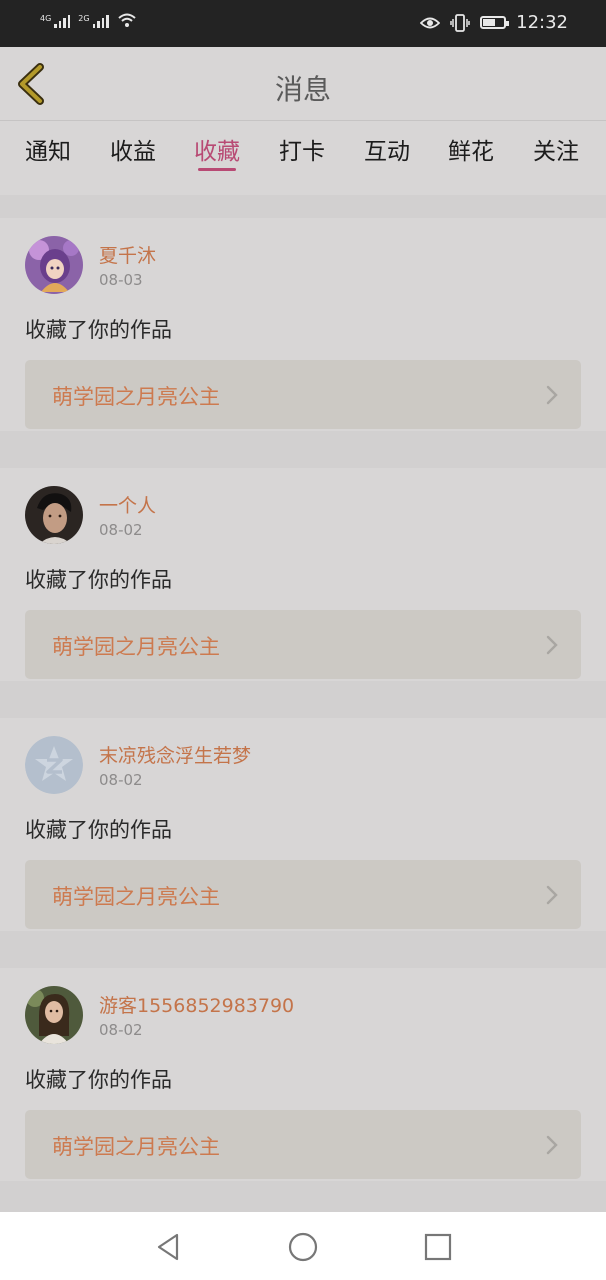 This screenshot has height=1280, width=606. Describe the element at coordinates (556, 149) in the screenshot. I see `tab-following: 关注` at that location.